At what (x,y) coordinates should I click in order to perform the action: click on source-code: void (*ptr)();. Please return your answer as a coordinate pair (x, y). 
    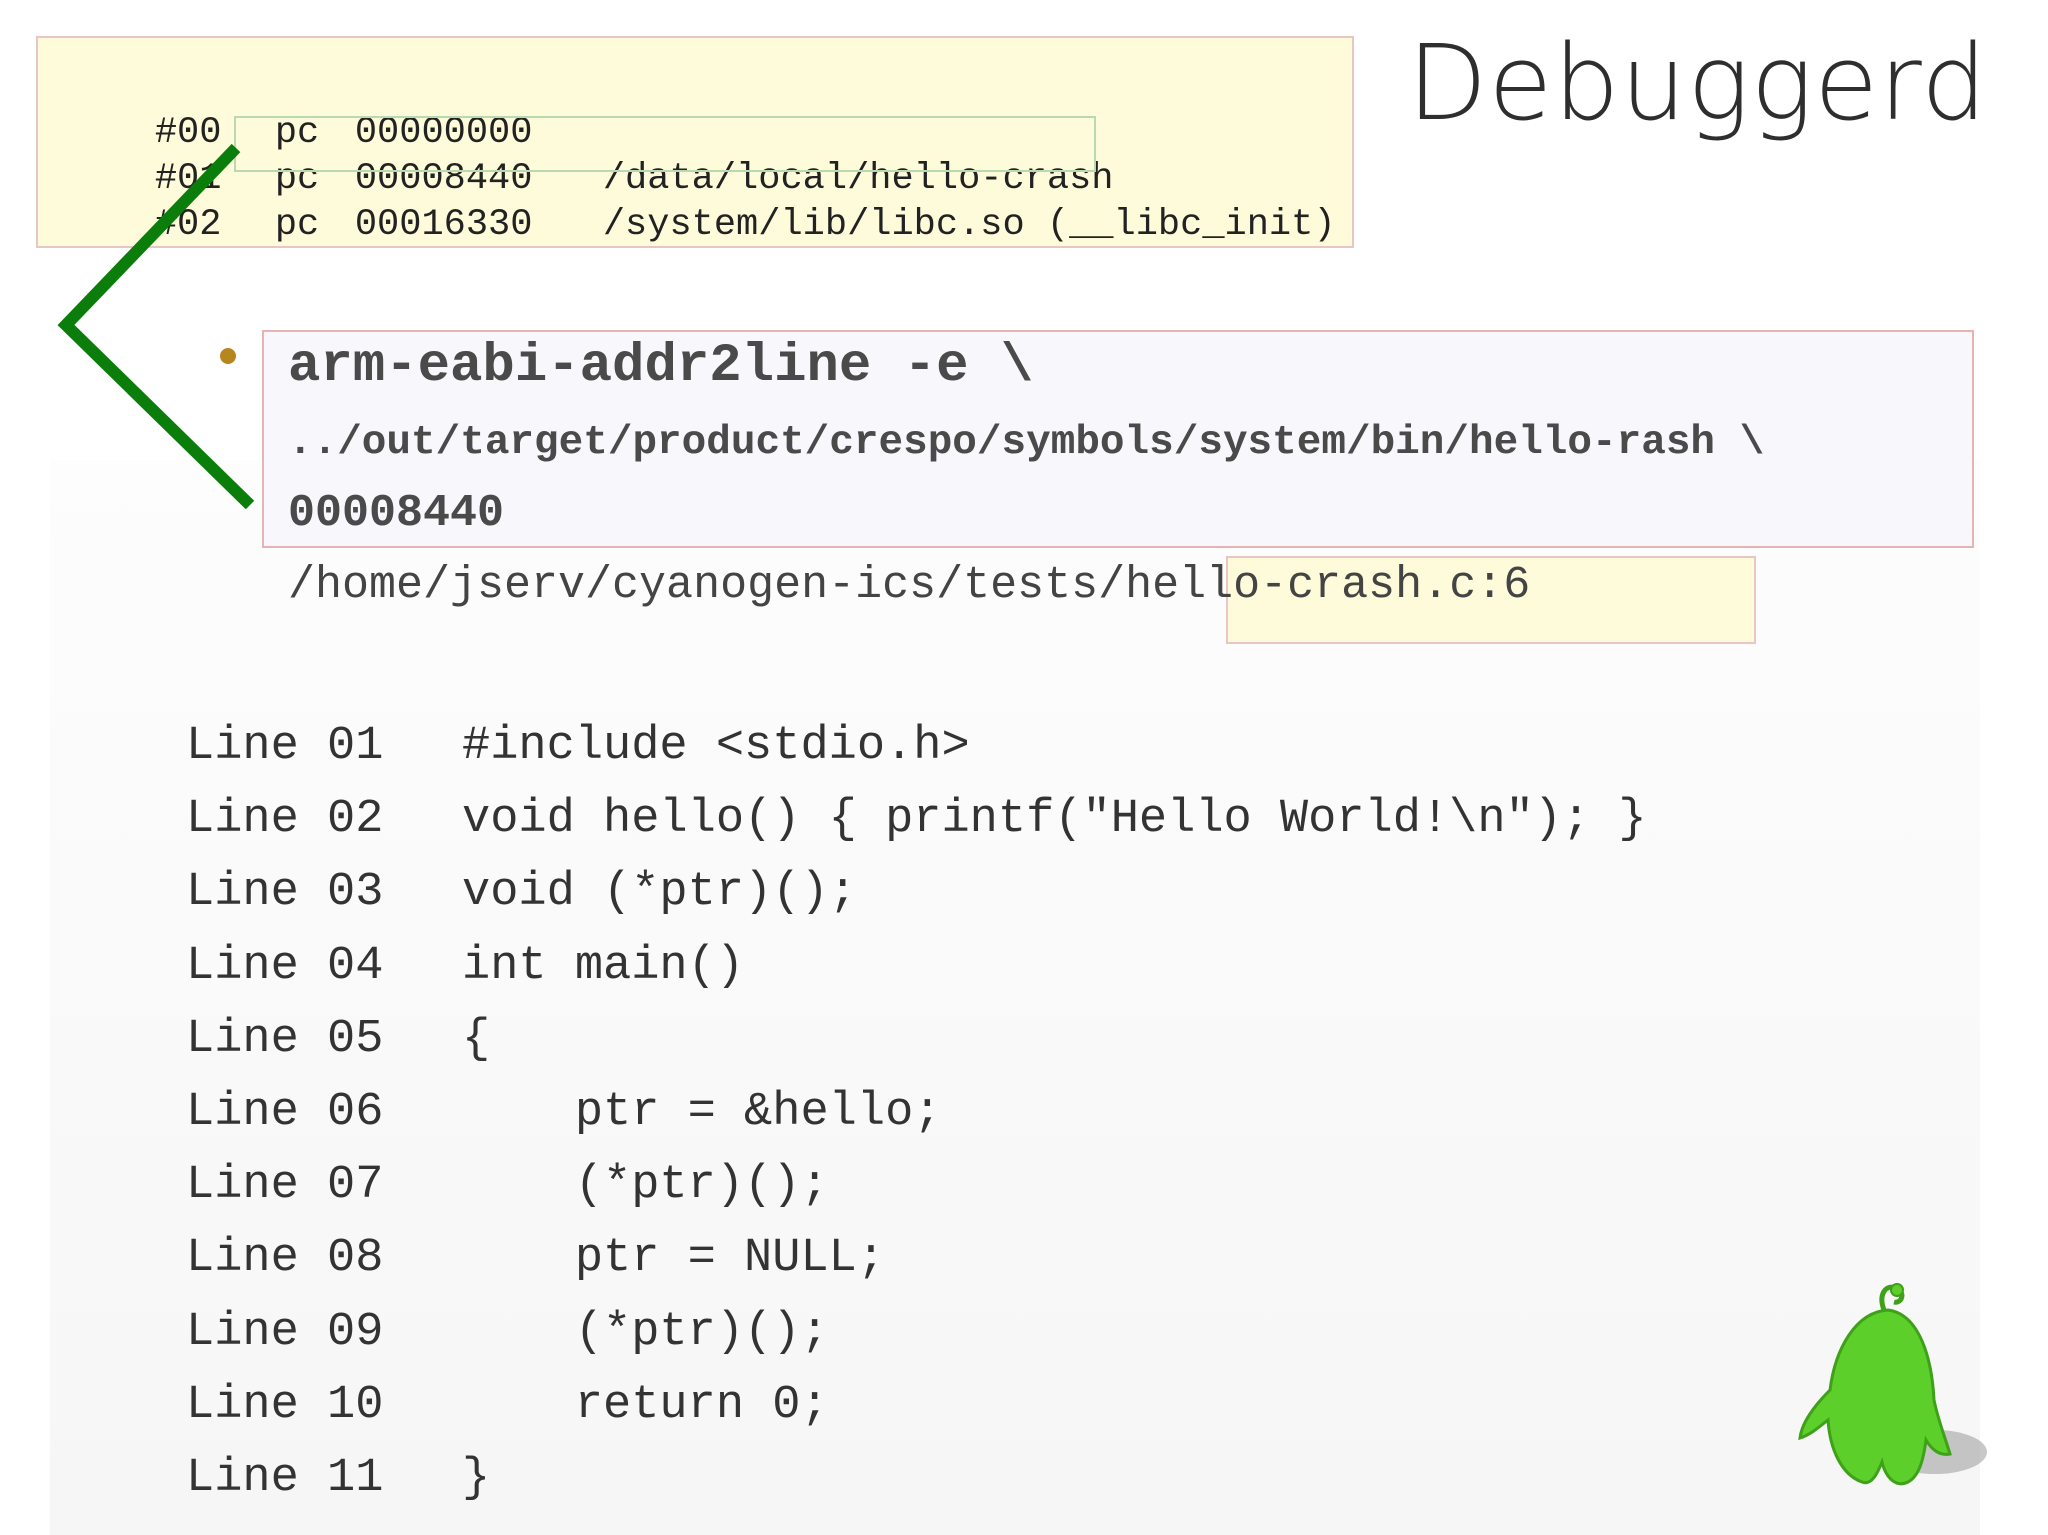
    Looking at the image, I should click on (659, 893).